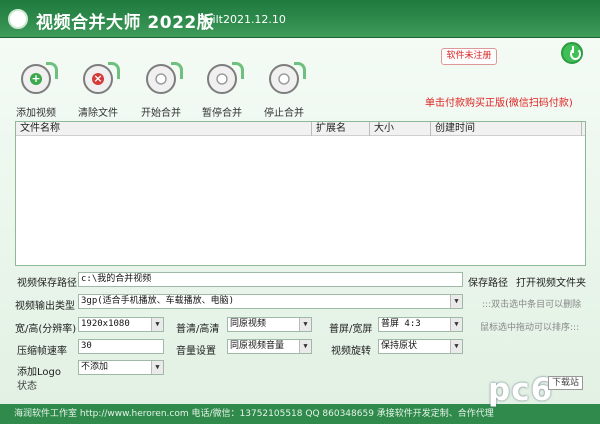 Image resolution: width=600 pixels, height=424 pixels. What do you see at coordinates (488, 281) in the screenshot?
I see `save-path-button: 保存路径` at bounding box center [488, 281].